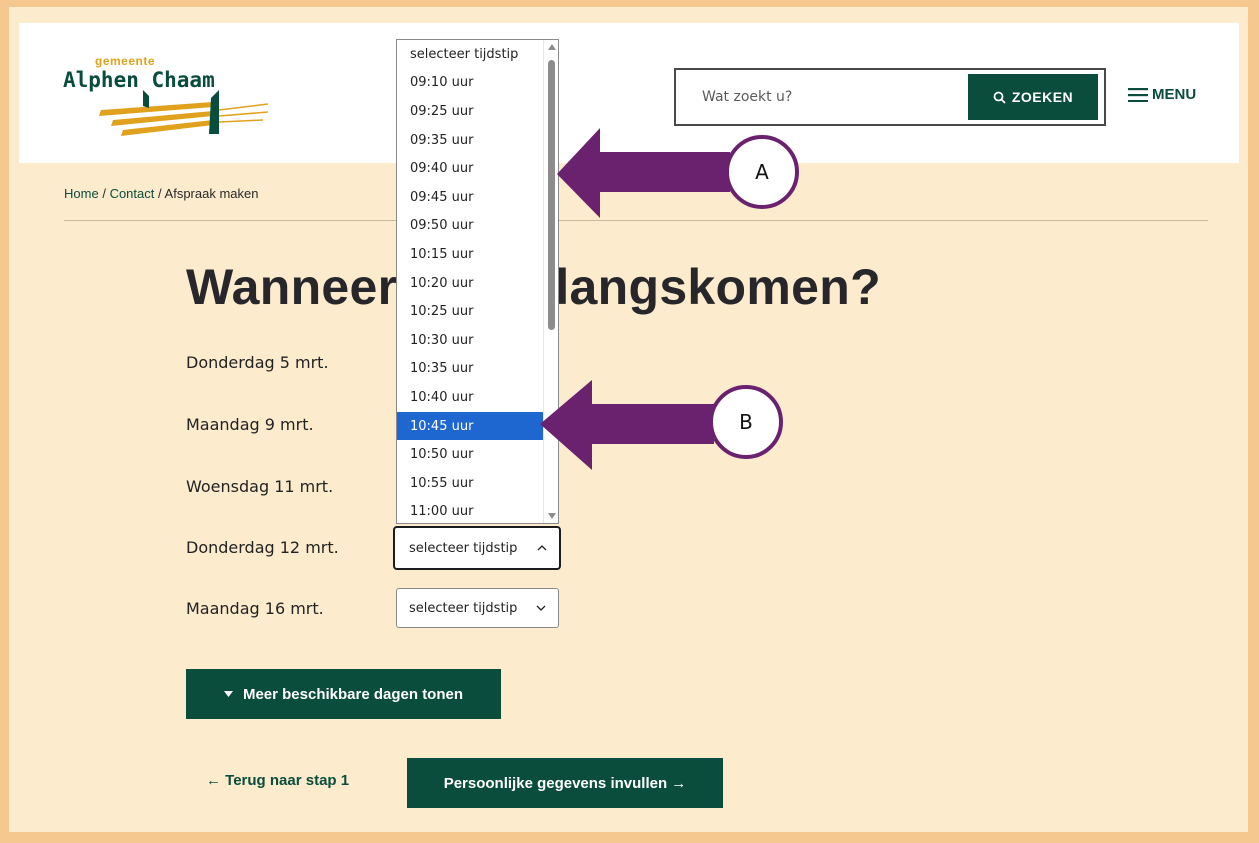 The width and height of the screenshot is (1259, 843). Describe the element at coordinates (81, 193) in the screenshot. I see `breadcrumb-home: Home` at that location.